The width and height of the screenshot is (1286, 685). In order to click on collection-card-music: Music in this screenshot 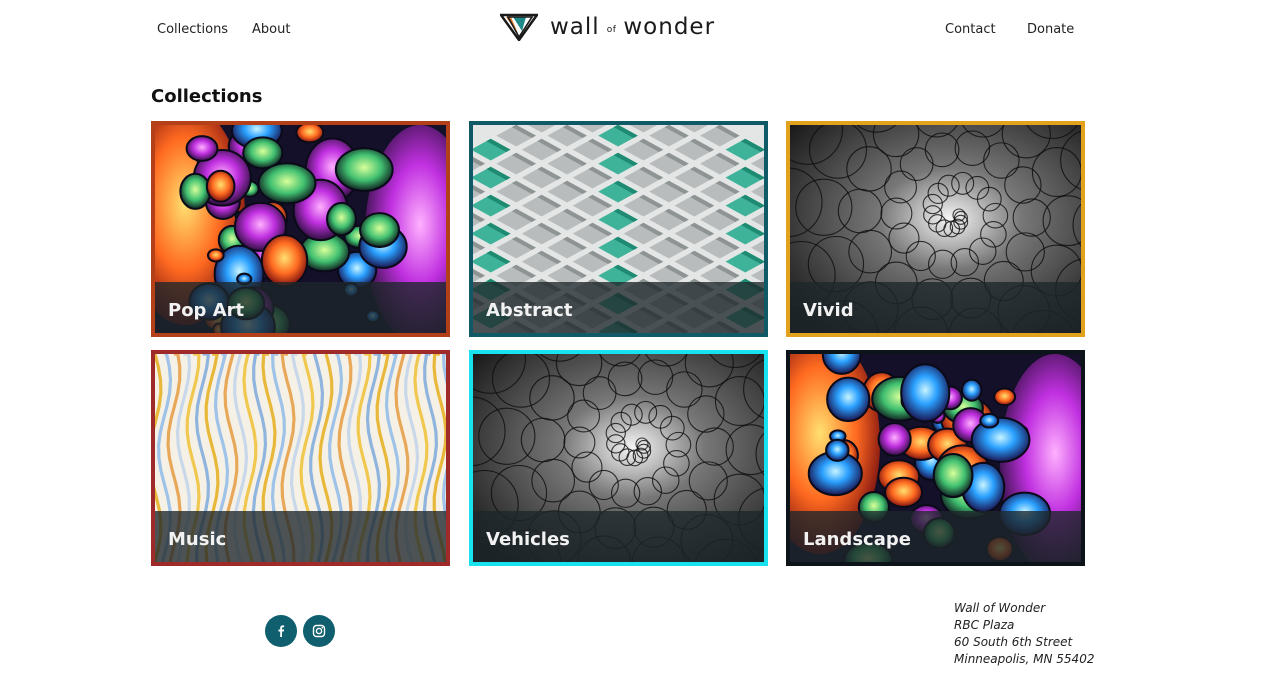, I will do `click(300, 458)`.